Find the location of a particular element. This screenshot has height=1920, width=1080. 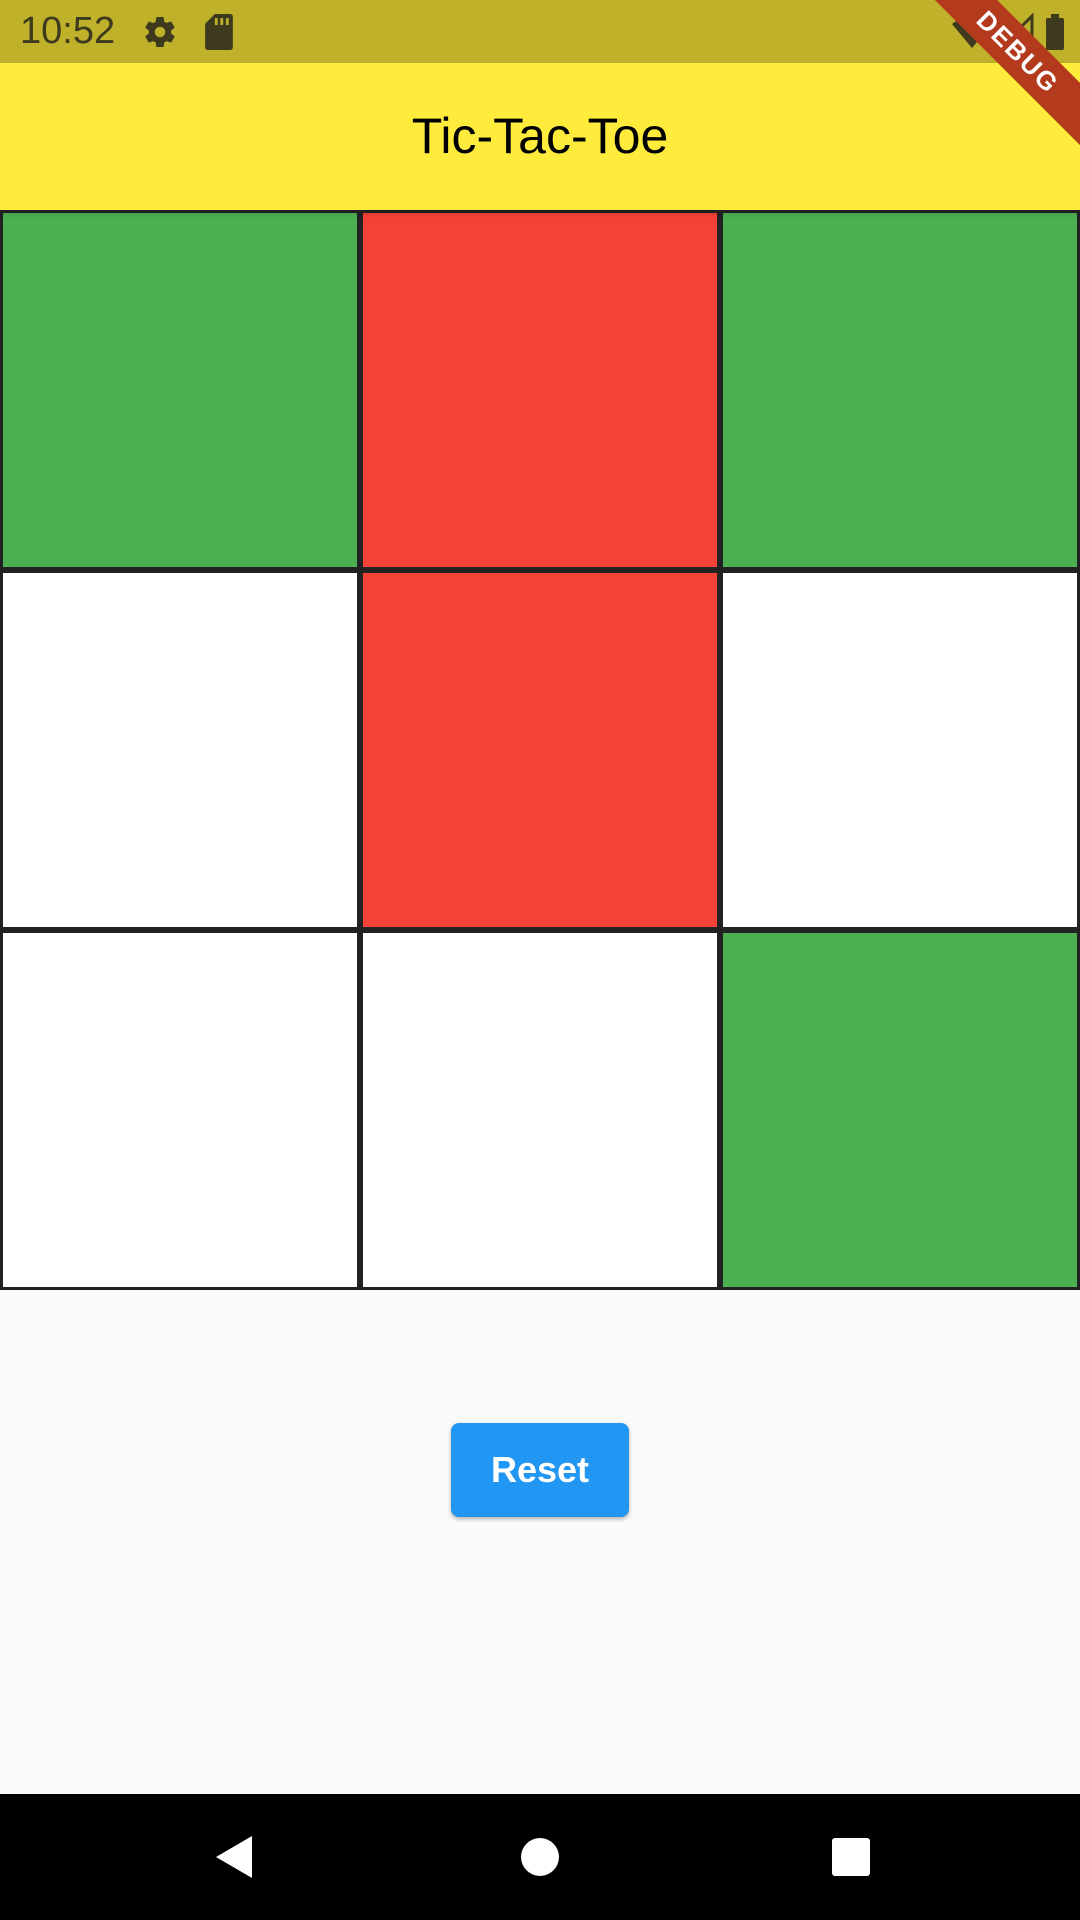

battery-icon is located at coordinates (1055, 34).